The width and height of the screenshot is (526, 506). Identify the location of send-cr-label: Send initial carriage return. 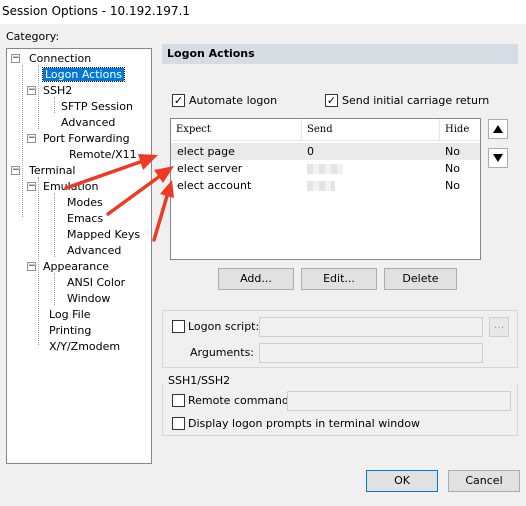
(416, 100).